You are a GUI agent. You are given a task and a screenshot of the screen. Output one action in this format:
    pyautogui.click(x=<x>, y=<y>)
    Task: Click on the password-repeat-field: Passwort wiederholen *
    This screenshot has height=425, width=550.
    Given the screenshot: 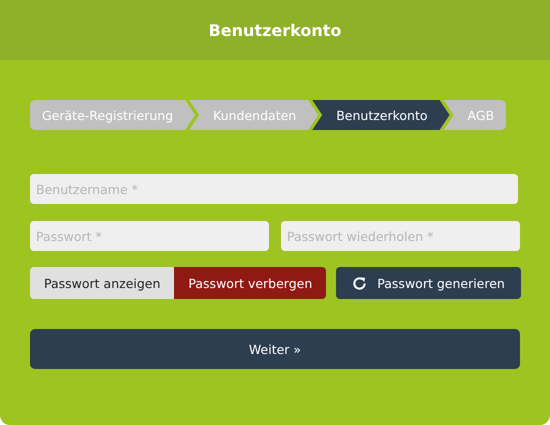 What is the action you would take?
    pyautogui.click(x=400, y=236)
    